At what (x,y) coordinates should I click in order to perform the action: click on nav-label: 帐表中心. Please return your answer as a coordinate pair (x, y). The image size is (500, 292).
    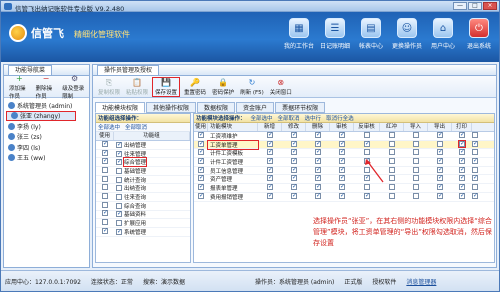
    Looking at the image, I should click on (370, 46).